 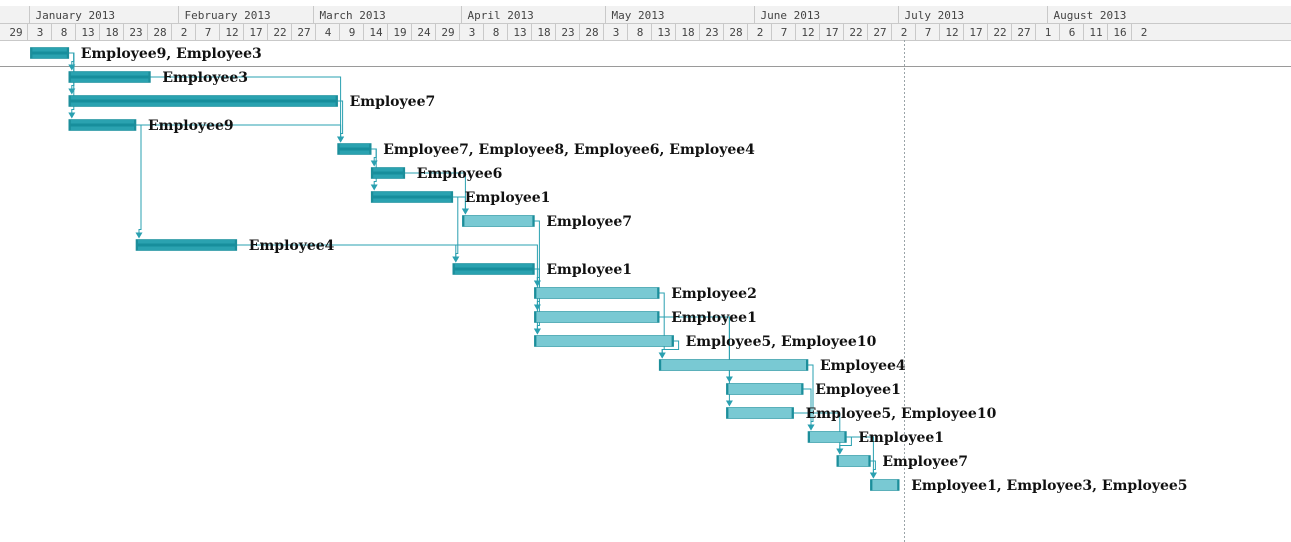 What do you see at coordinates (424, 32) in the screenshot?
I see `day-tick-label: 24` at bounding box center [424, 32].